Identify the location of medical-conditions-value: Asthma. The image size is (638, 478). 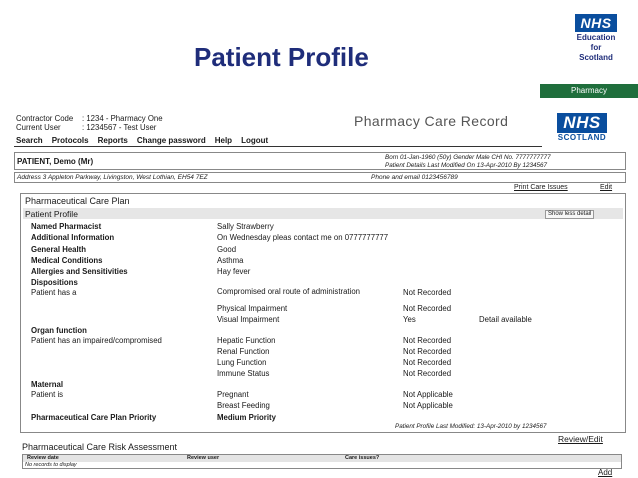
(230, 260).